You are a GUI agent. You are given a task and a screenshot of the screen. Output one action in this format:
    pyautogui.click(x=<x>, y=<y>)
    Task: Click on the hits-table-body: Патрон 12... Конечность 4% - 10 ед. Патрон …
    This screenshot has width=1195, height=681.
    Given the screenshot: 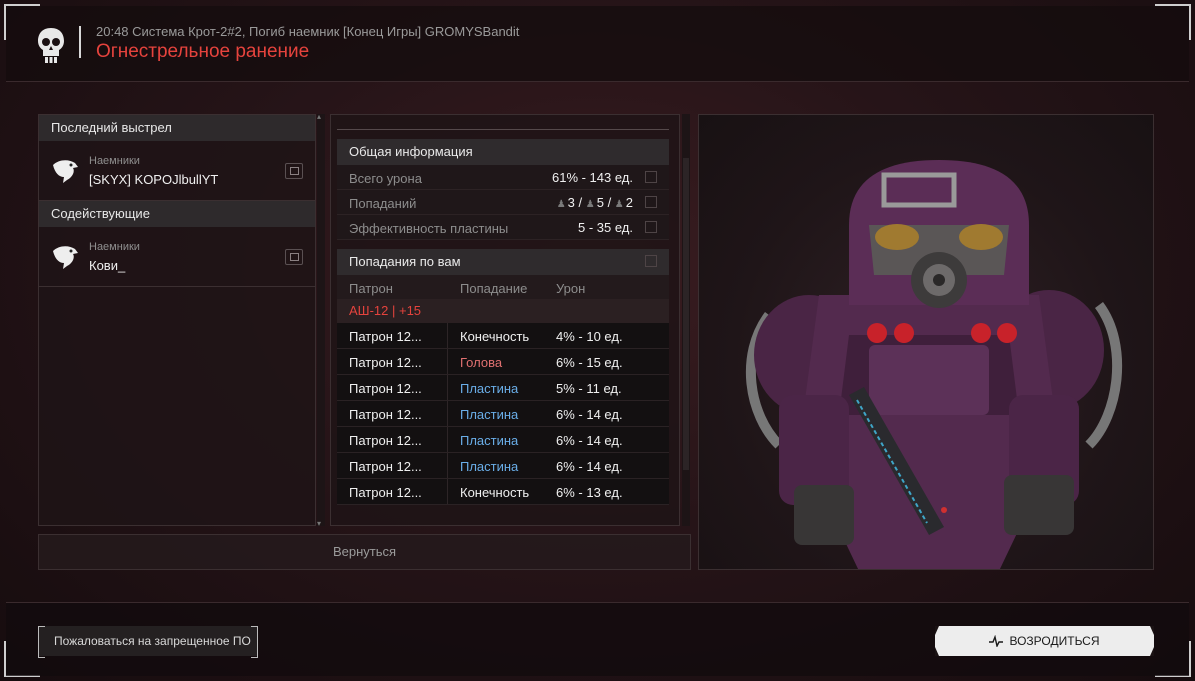 What is the action you would take?
    pyautogui.click(x=503, y=414)
    